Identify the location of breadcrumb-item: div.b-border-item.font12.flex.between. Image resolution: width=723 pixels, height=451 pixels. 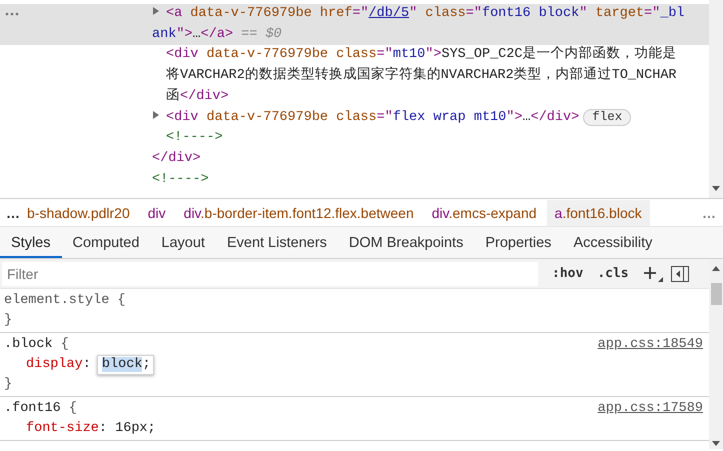
(299, 213).